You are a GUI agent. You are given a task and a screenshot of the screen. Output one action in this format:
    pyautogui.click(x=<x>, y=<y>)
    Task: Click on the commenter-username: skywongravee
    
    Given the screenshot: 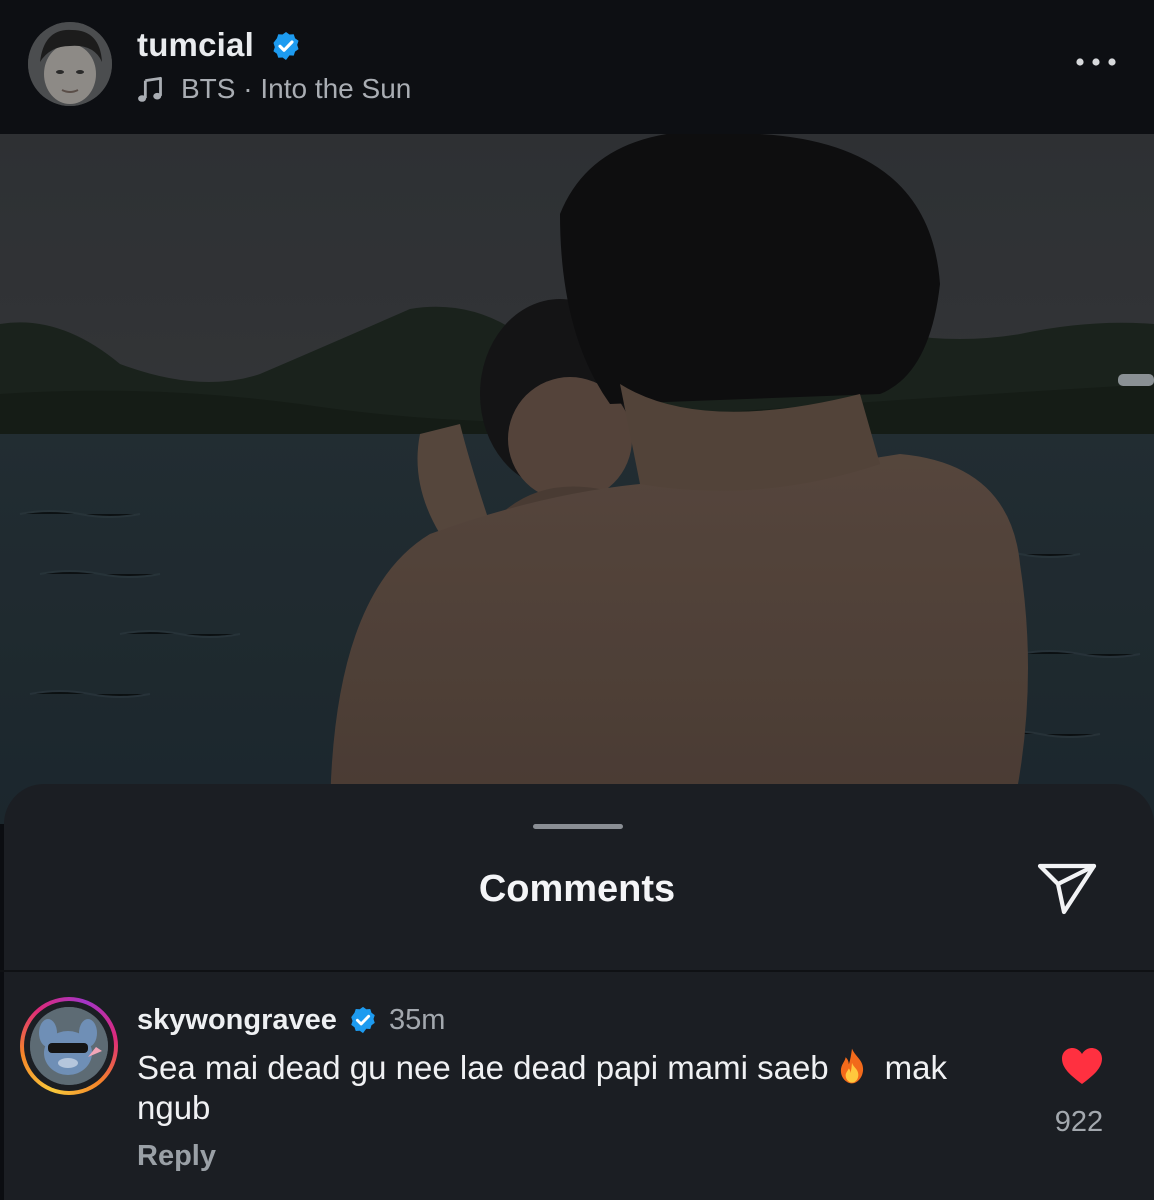 What is the action you would take?
    pyautogui.click(x=237, y=1020)
    